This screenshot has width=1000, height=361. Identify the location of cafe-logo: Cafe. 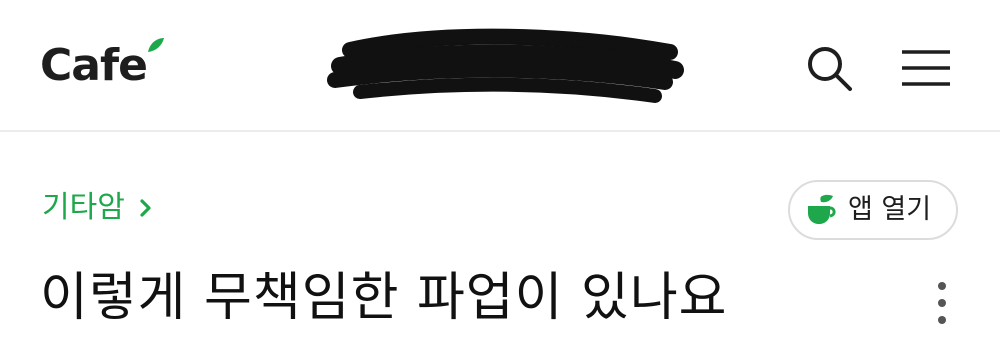
(102, 65).